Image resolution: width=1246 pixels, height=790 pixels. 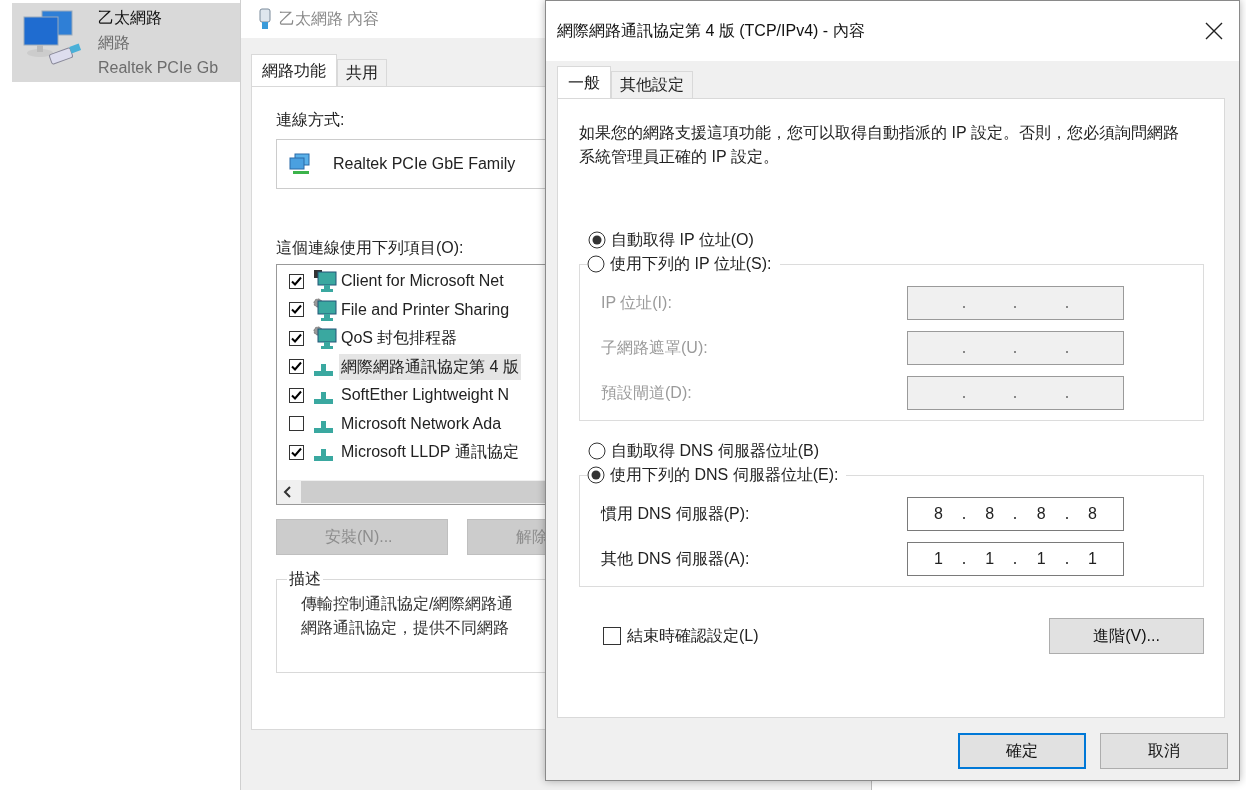 I want to click on connect-using-label: 連線方式:, so click(x=310, y=120).